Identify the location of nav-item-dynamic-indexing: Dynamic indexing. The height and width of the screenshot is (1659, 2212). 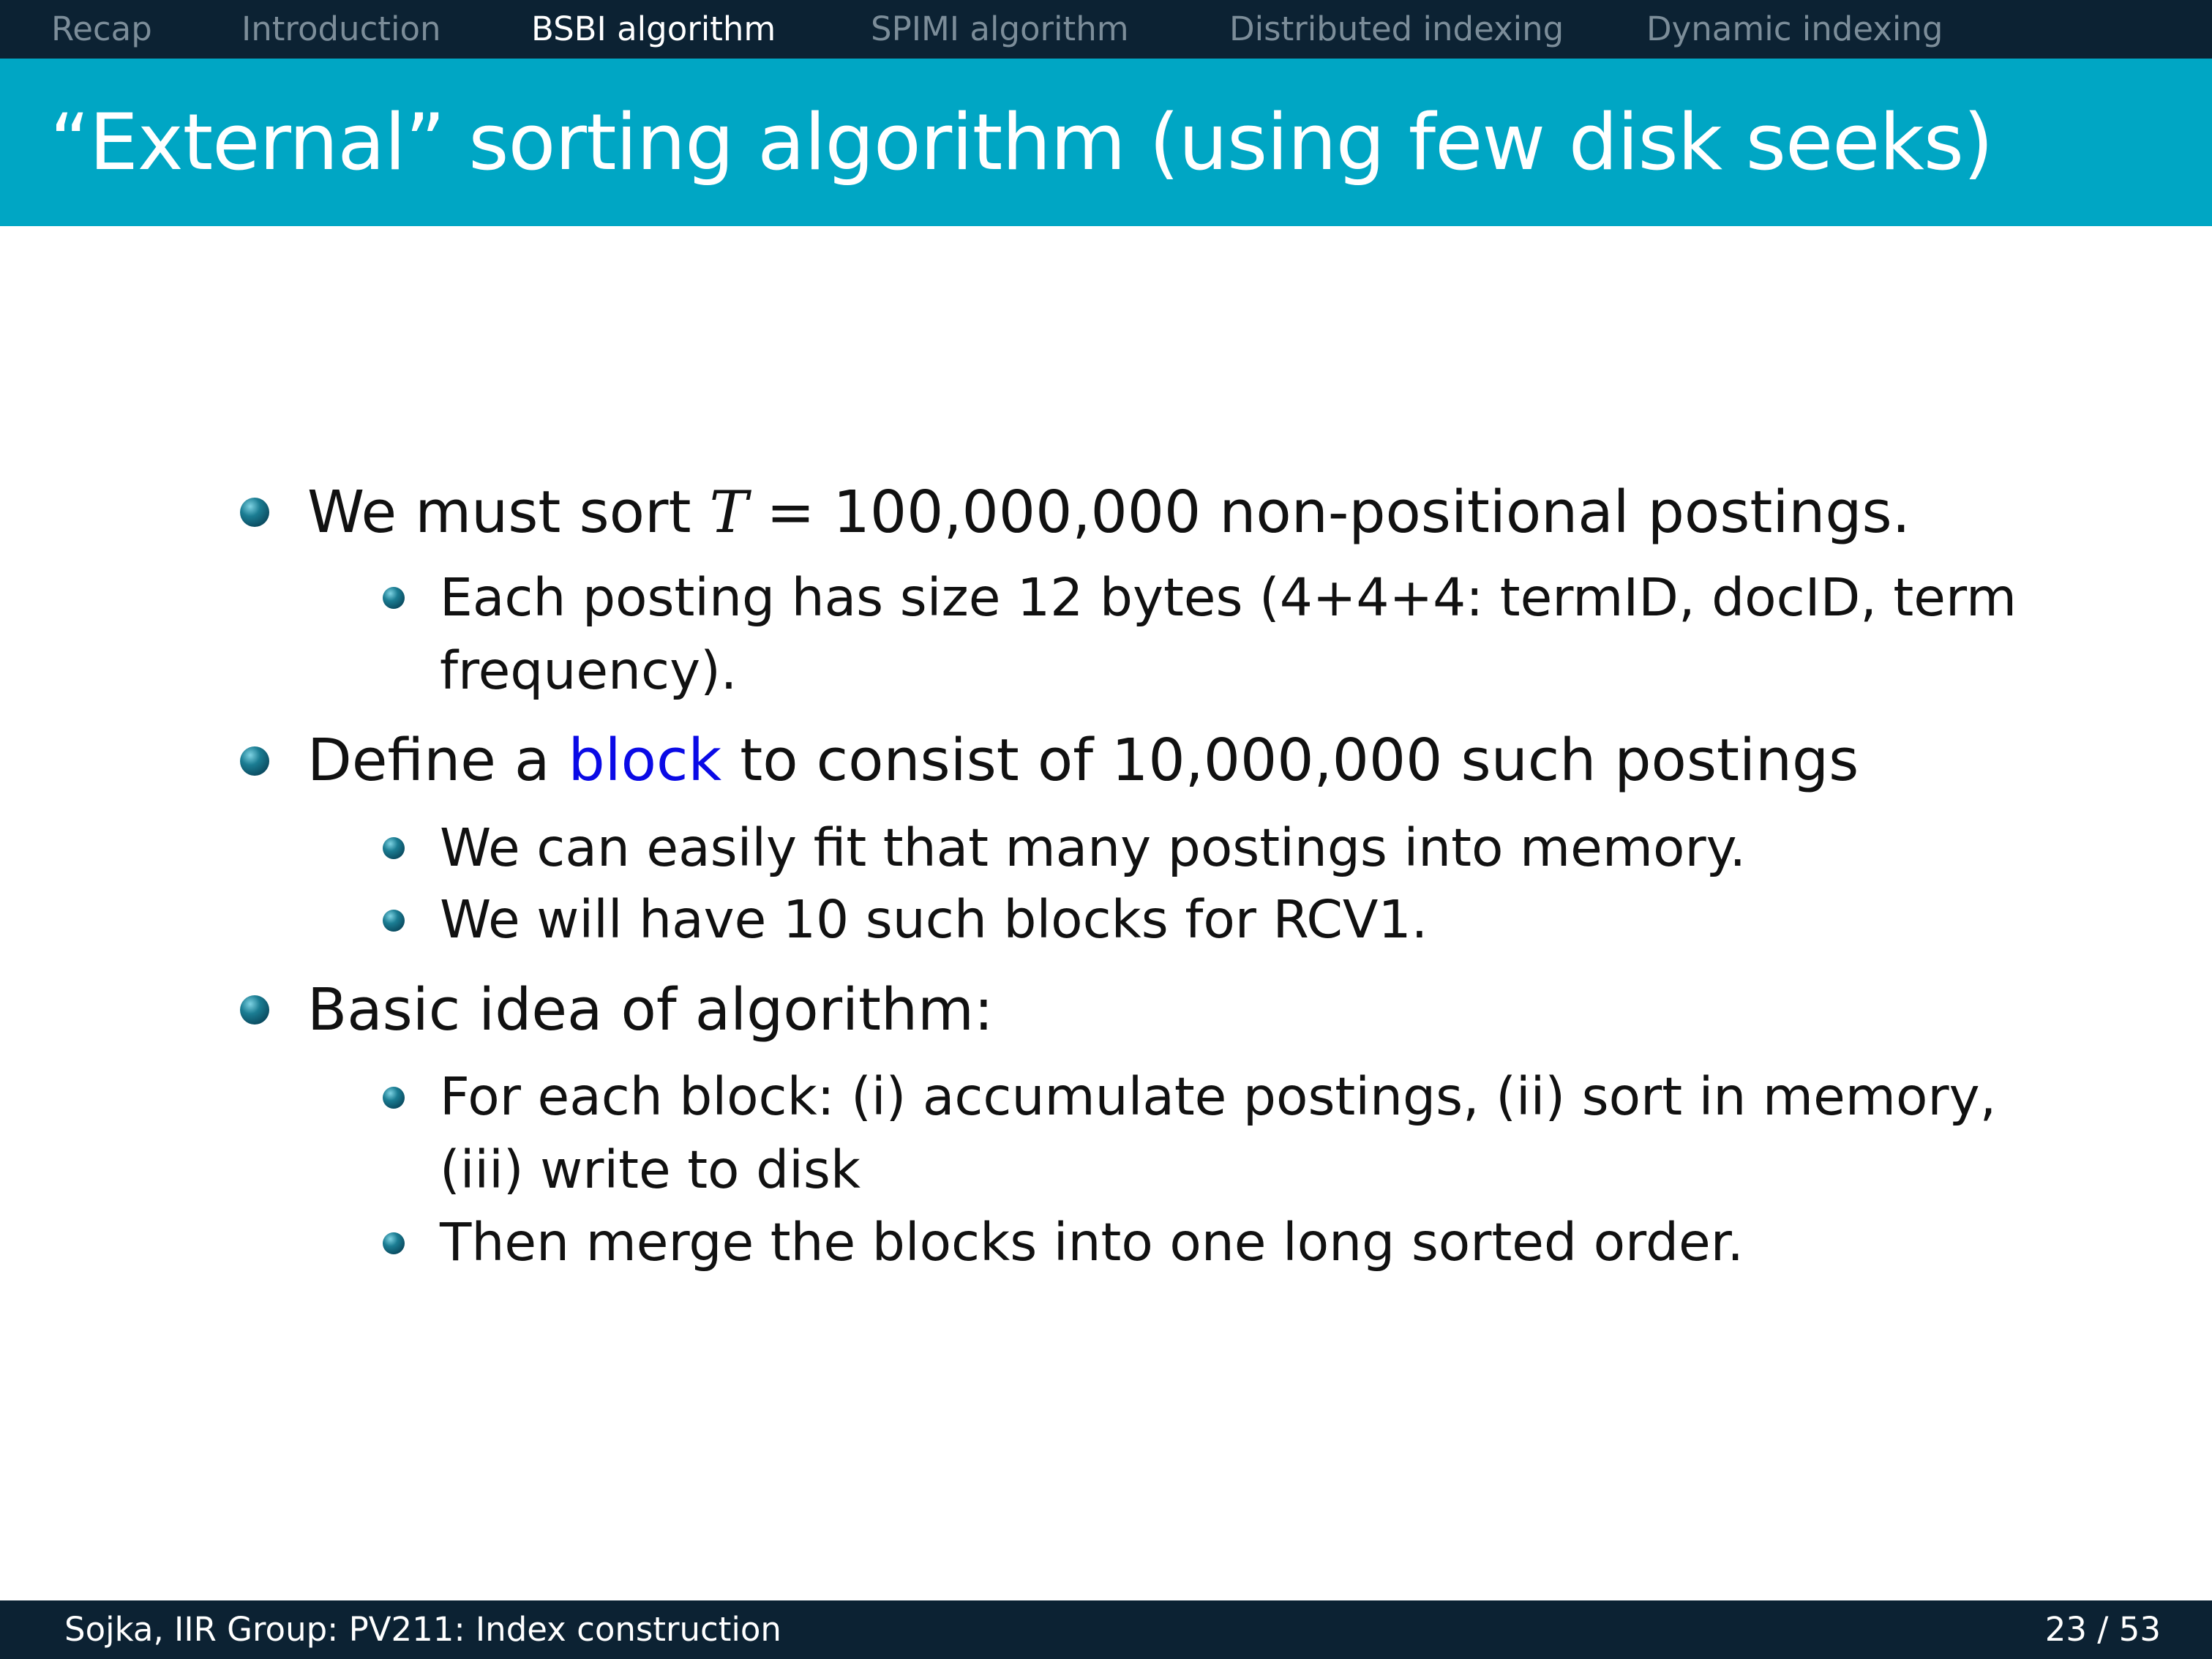
(1794, 29).